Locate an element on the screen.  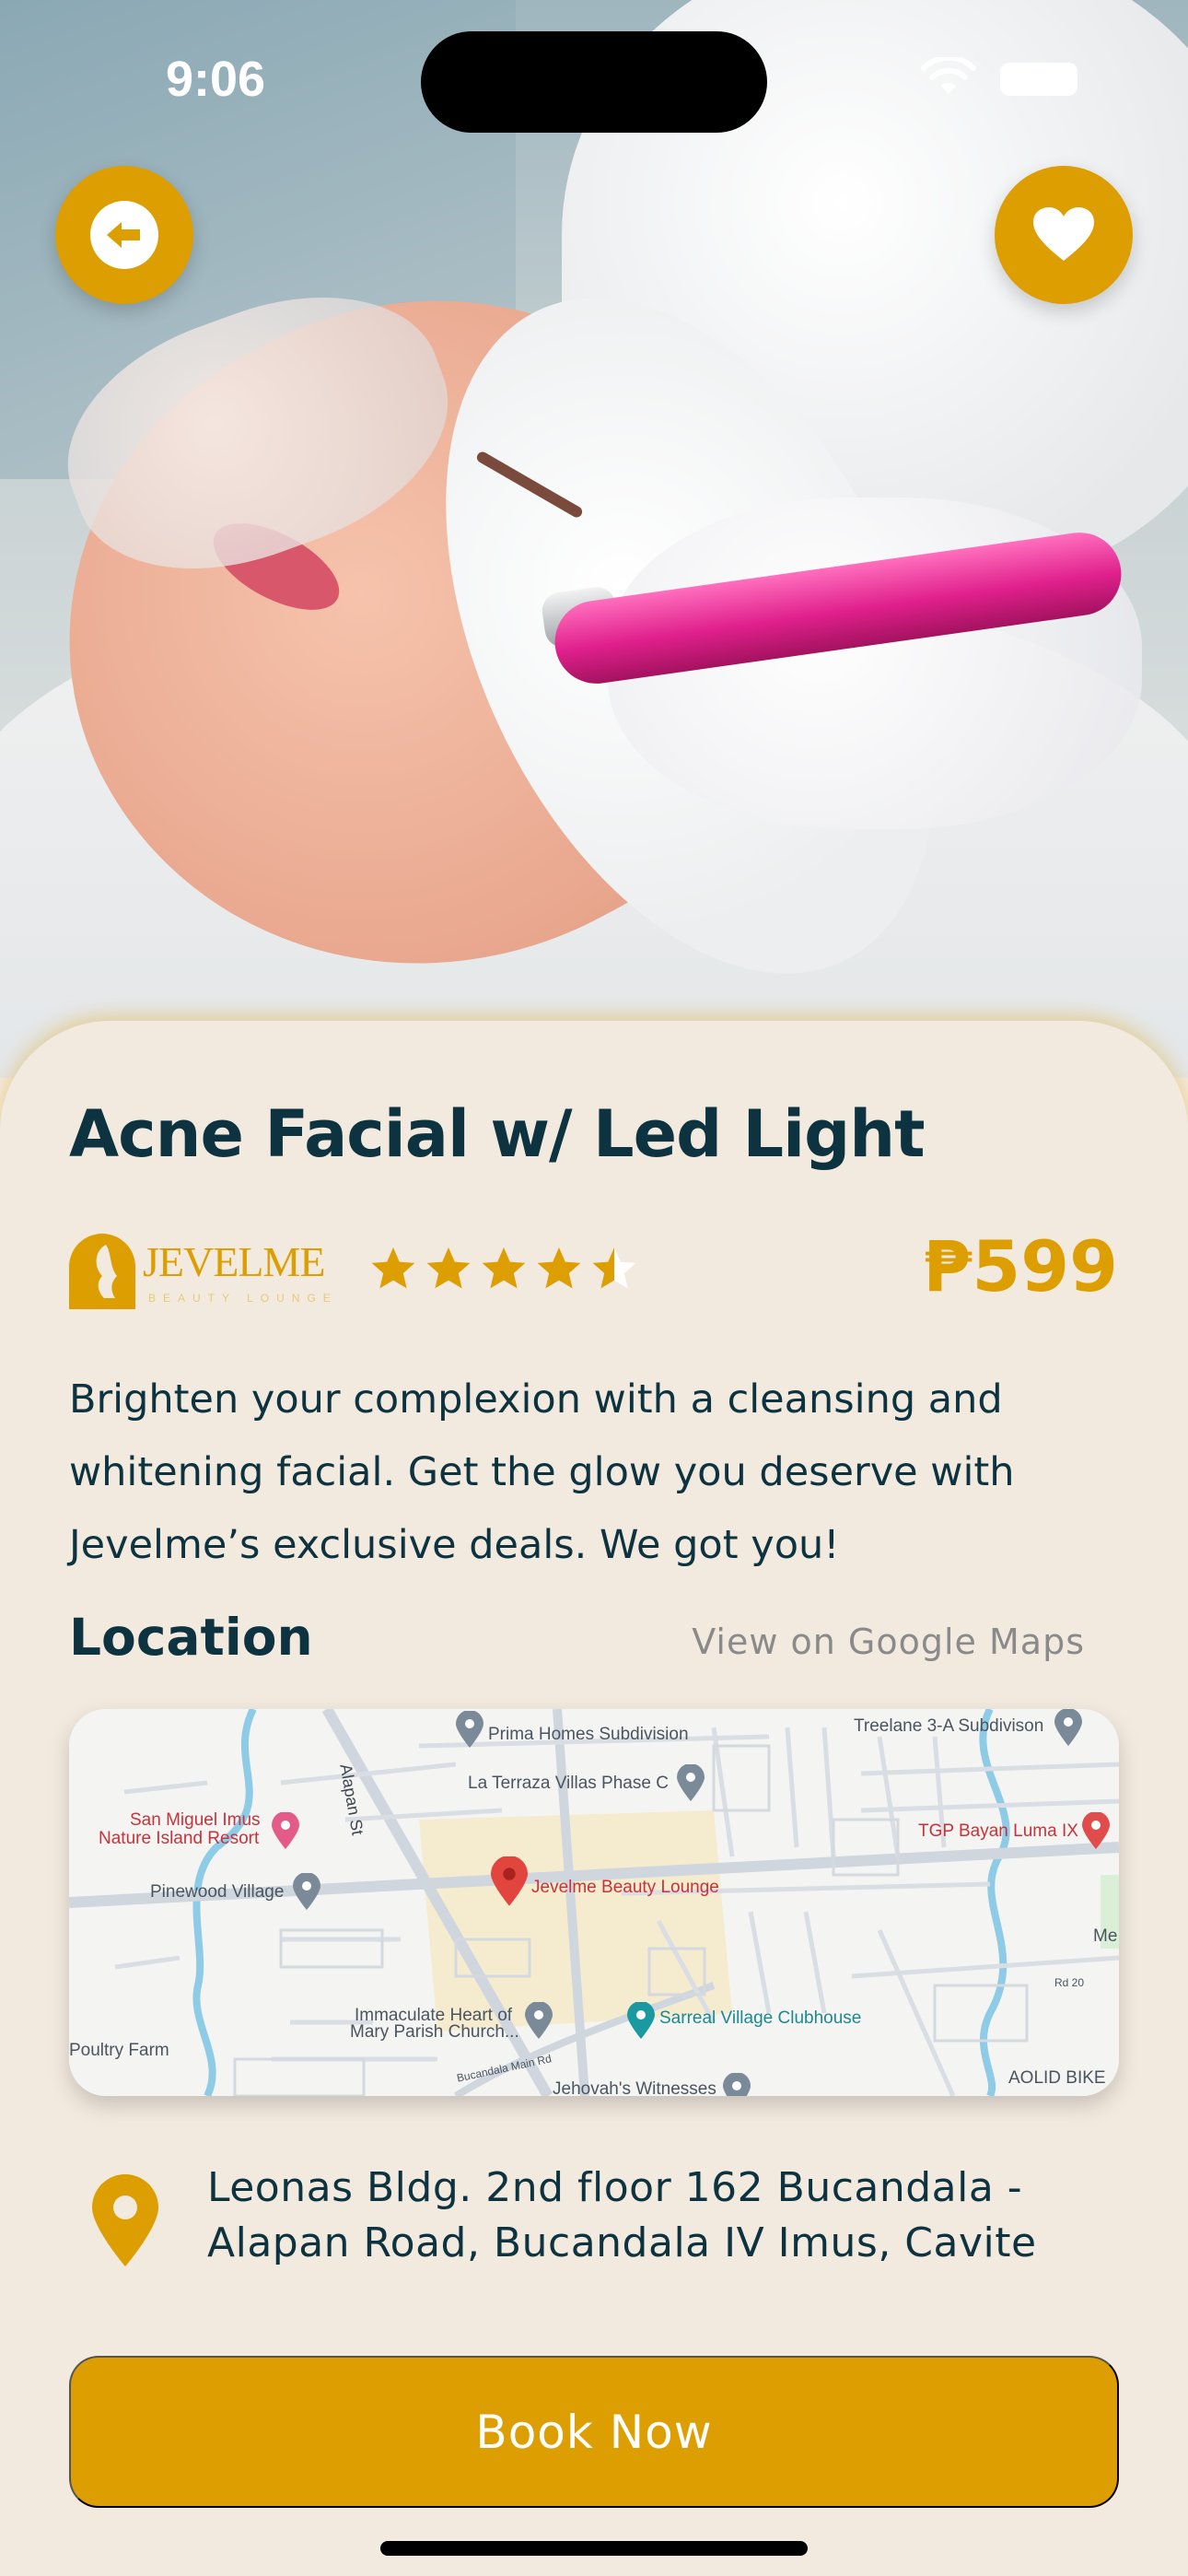
dynamic-island is located at coordinates (594, 82).